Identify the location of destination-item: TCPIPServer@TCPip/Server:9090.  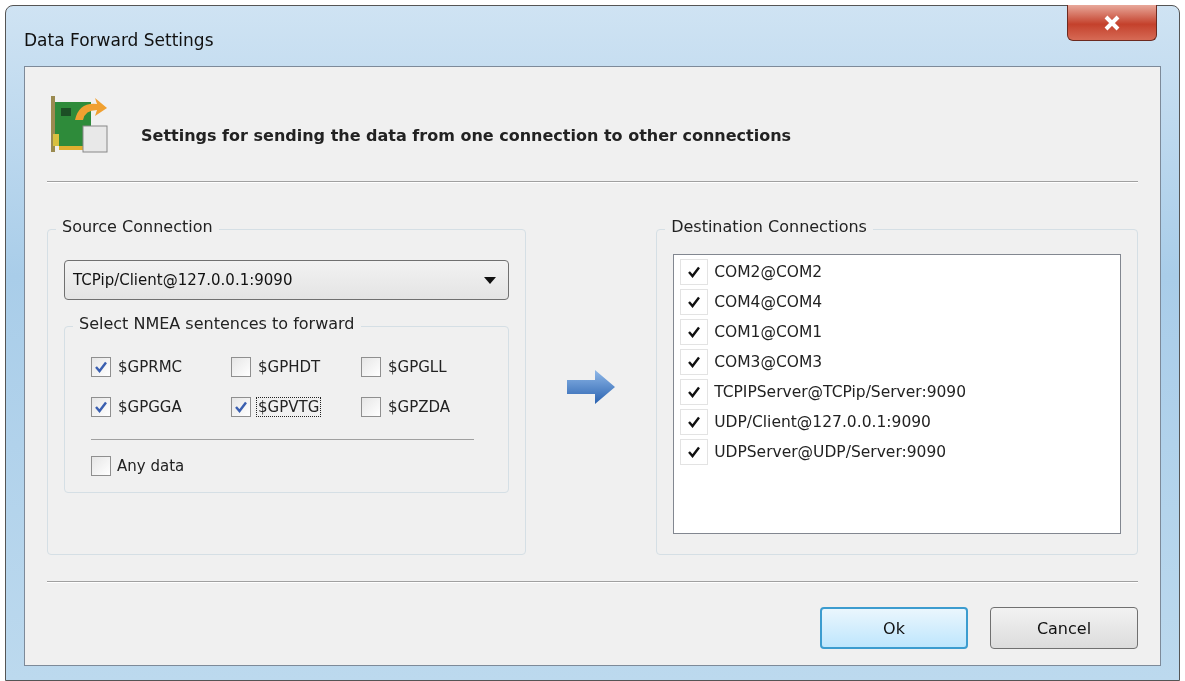
(897, 392).